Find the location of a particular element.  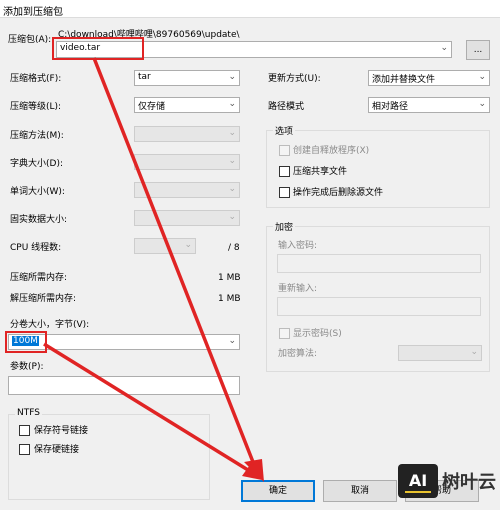

watermark-text: 树叶云 is located at coordinates (469, 482).